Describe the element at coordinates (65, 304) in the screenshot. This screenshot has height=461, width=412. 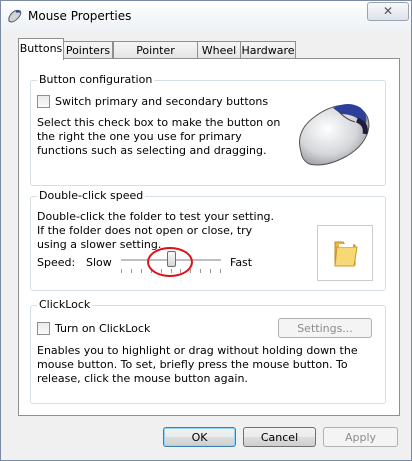
I see `group-title: ClickLock` at that location.